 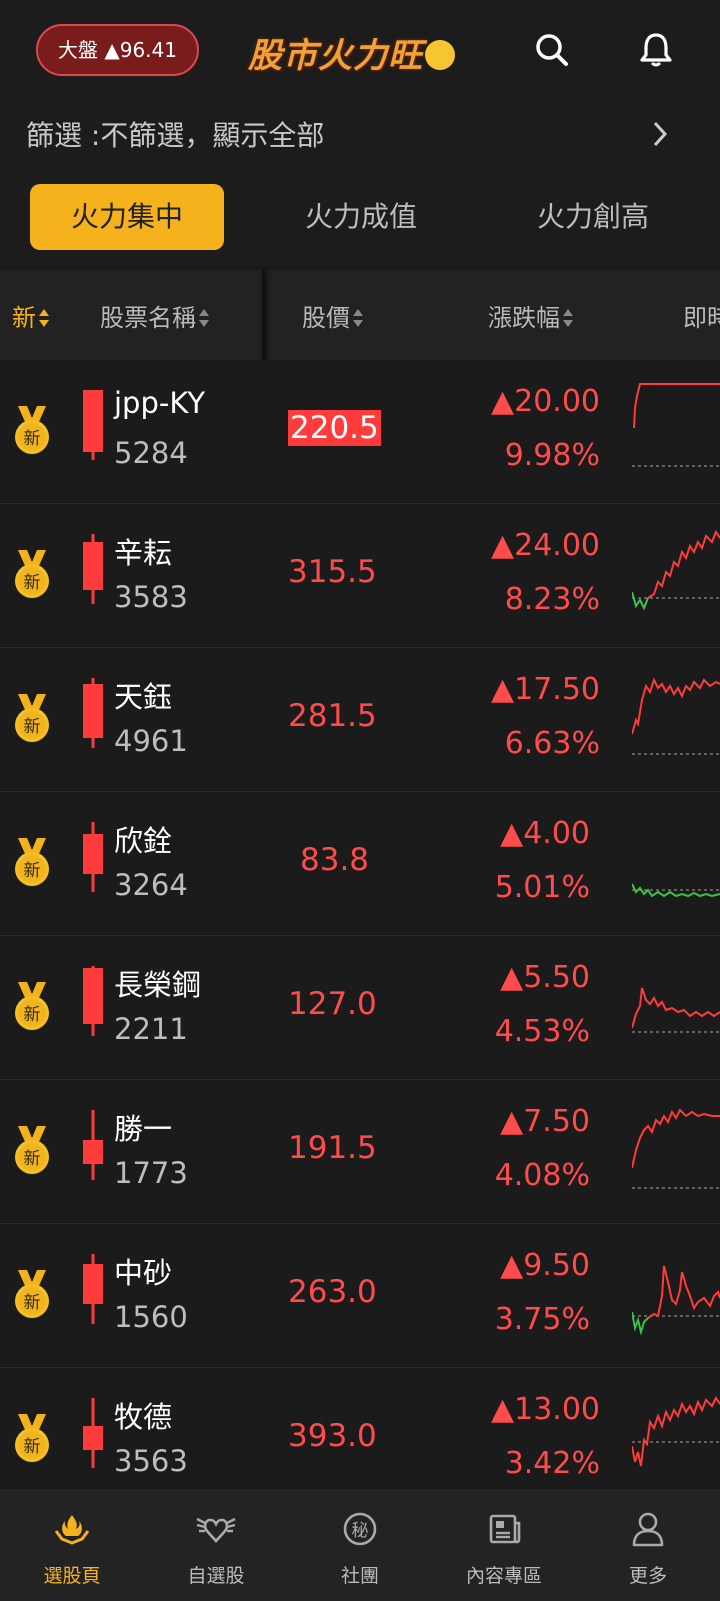 I want to click on percent-change: 4.53%, so click(x=542, y=1031).